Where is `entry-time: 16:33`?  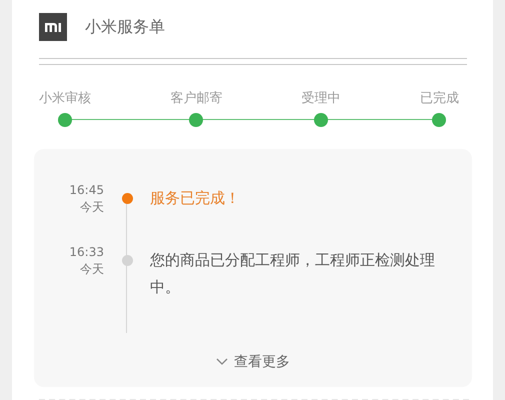
entry-time: 16:33 is located at coordinates (86, 252).